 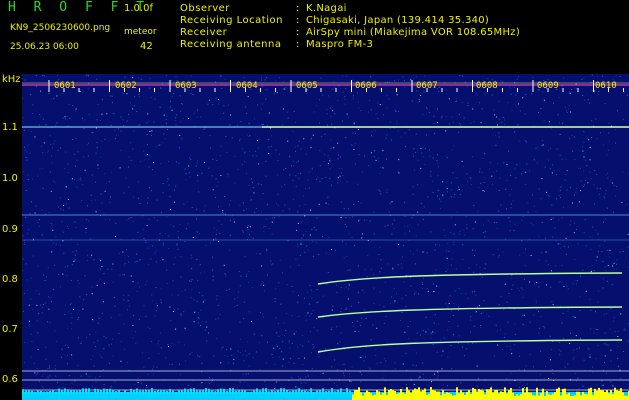 What do you see at coordinates (487, 86) in the screenshot?
I see `time-label: 0608` at bounding box center [487, 86].